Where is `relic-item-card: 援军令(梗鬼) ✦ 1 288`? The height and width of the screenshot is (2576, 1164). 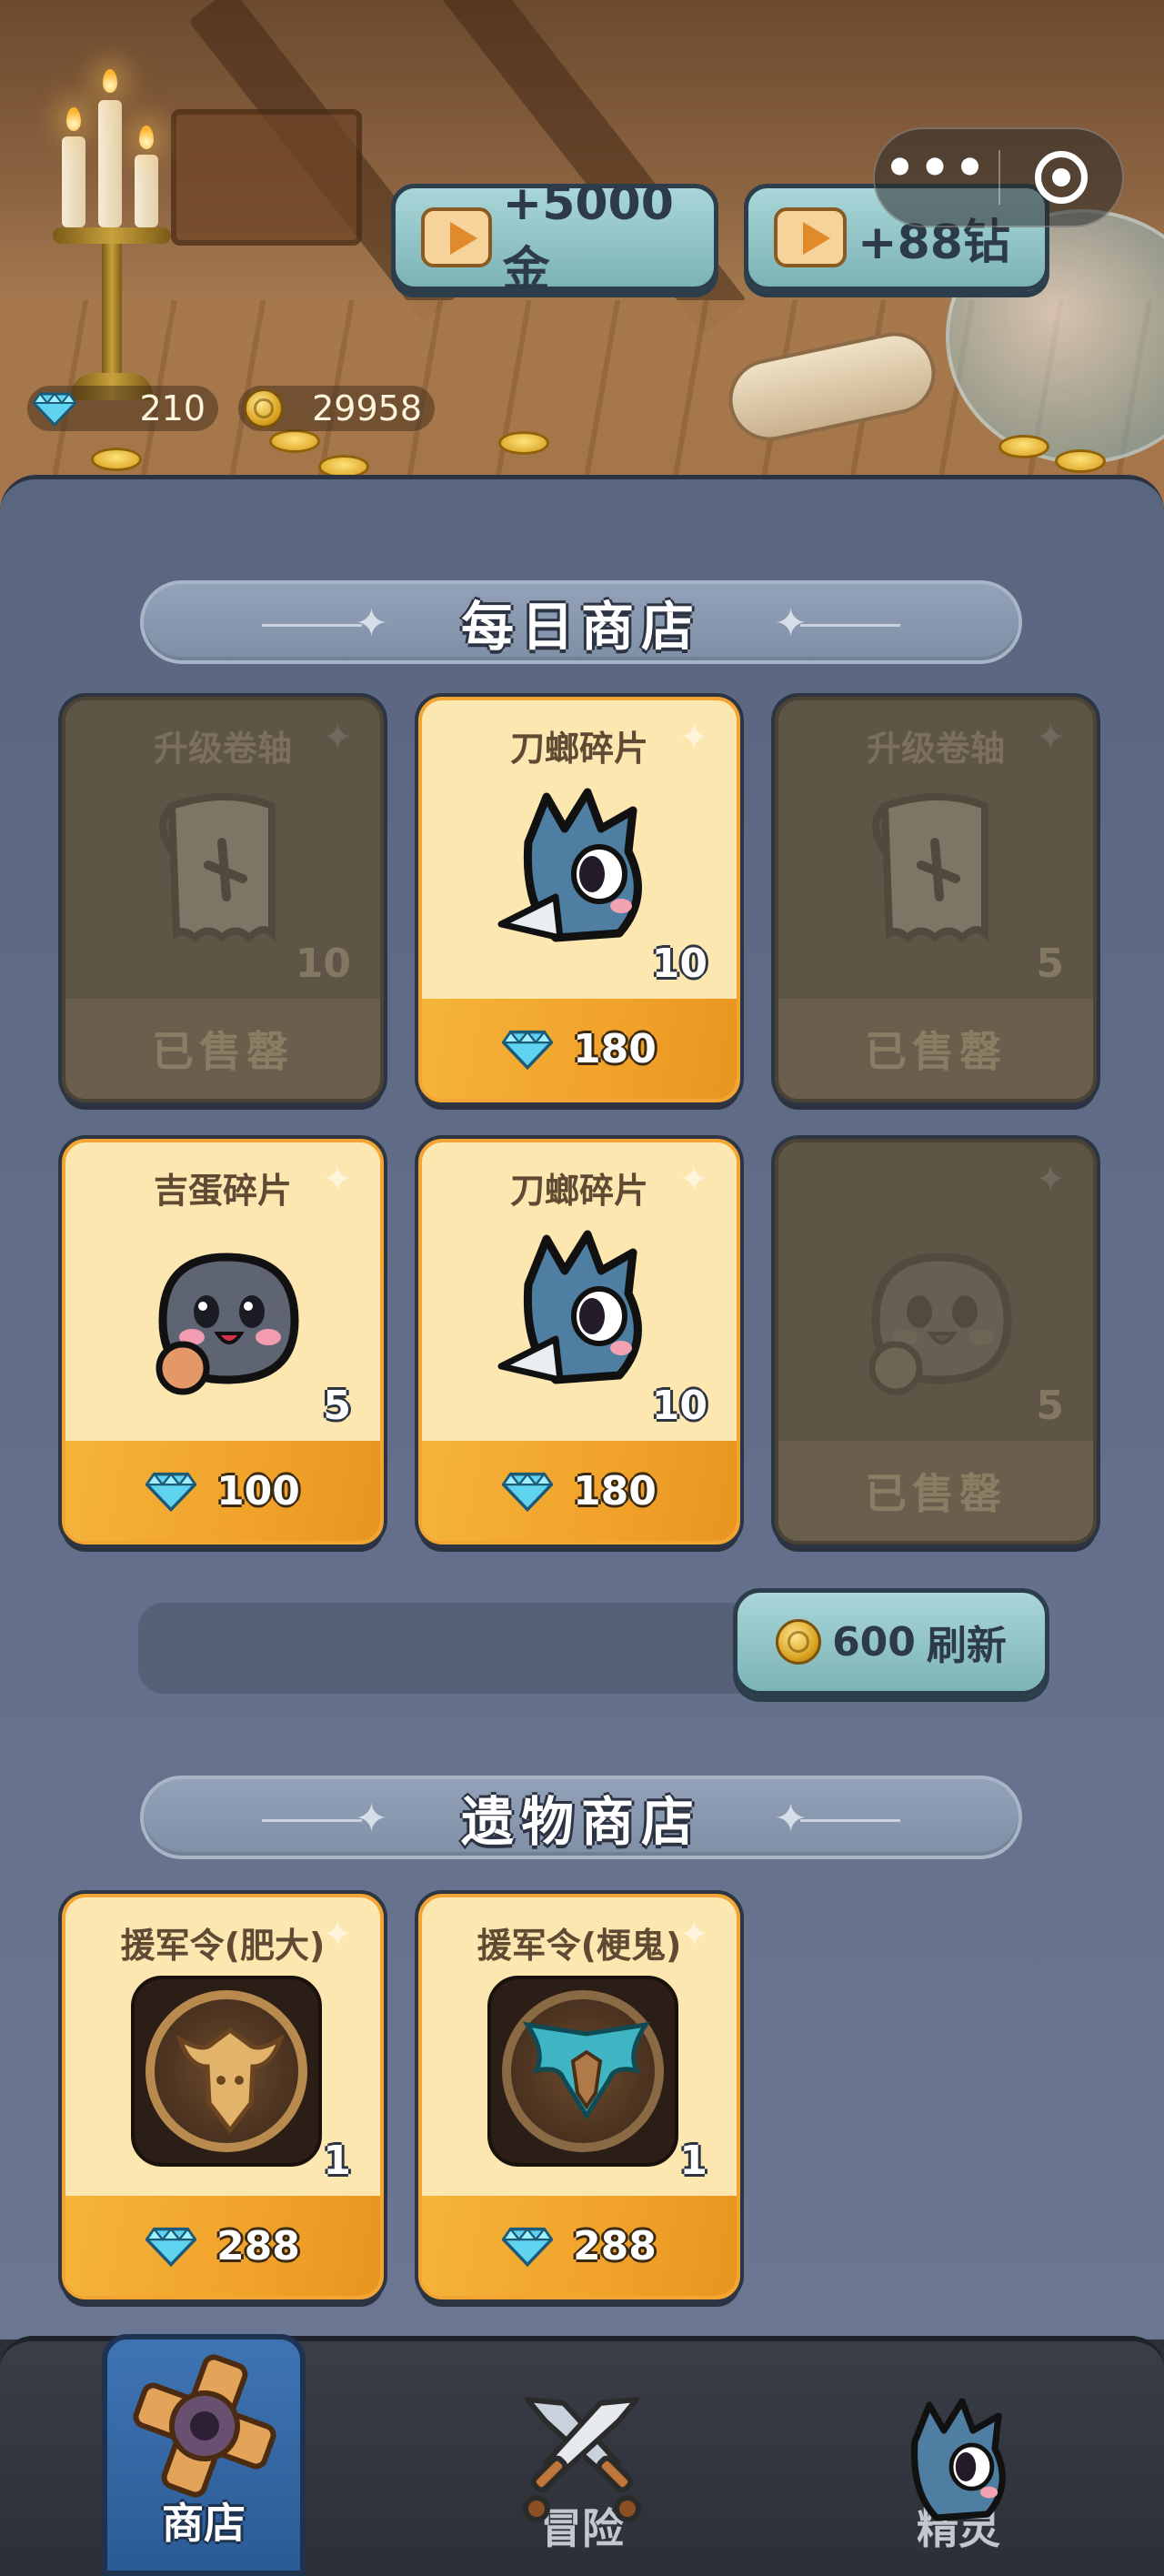 relic-item-card: 援军令(梗鬼) ✦ 1 288 is located at coordinates (579, 2096).